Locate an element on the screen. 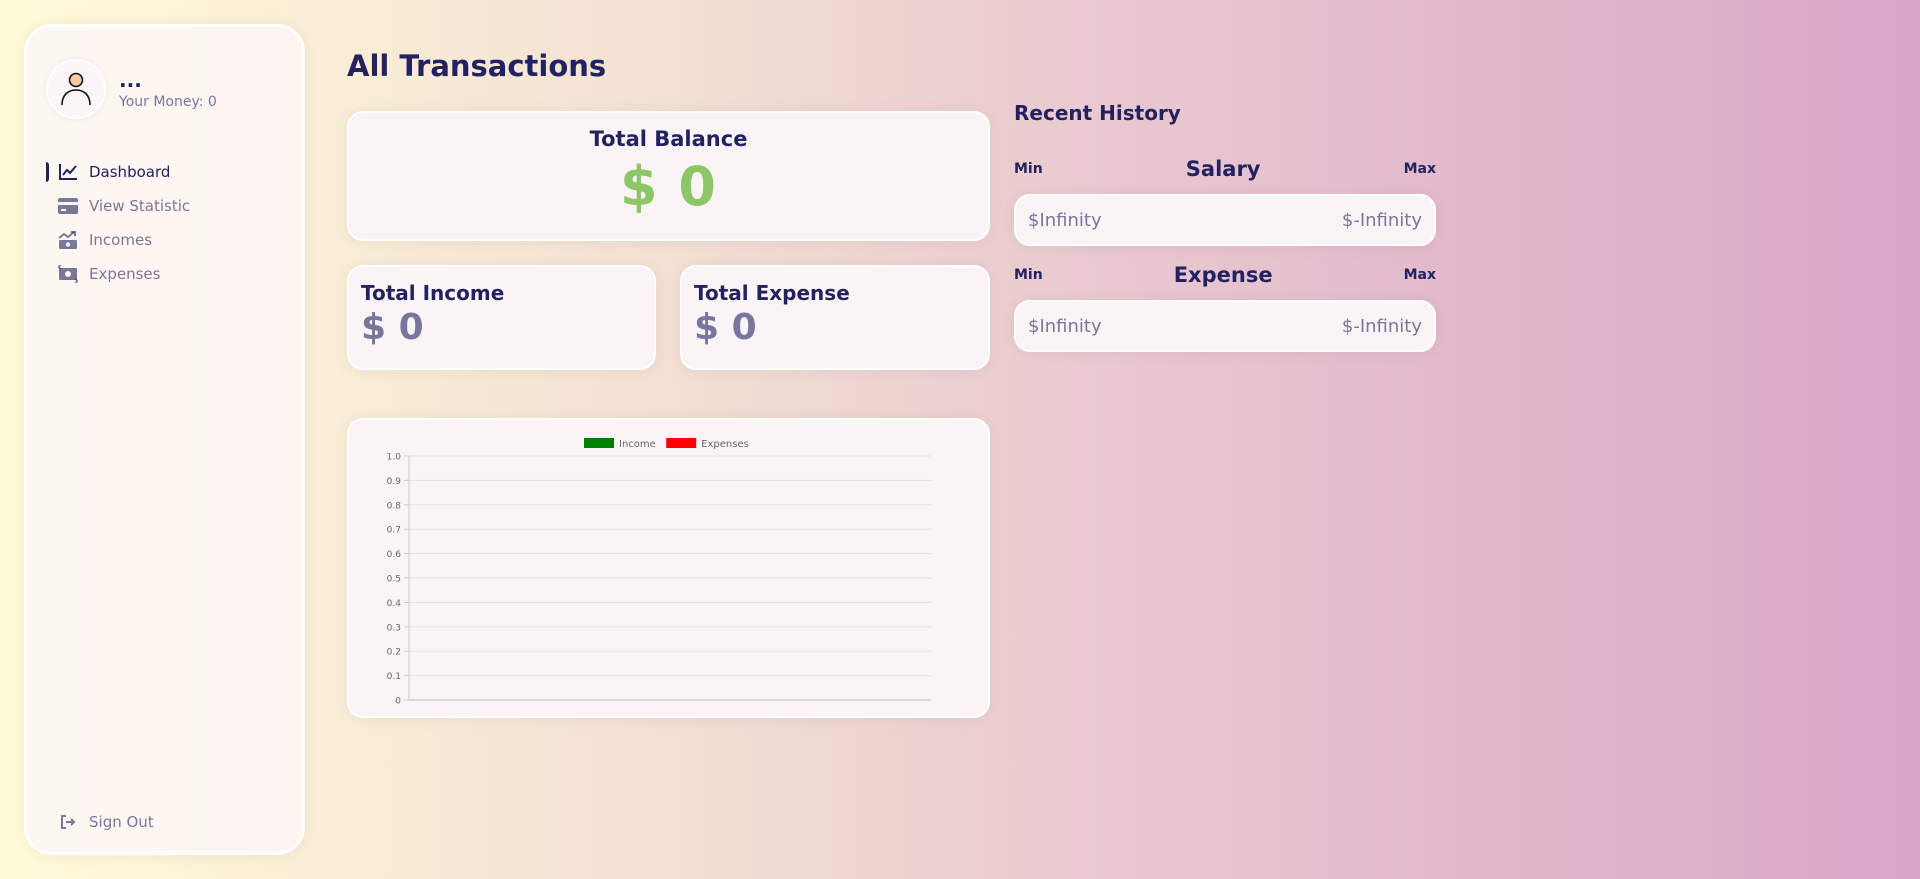 The image size is (1920, 879). sign-out-button: Sign Out is located at coordinates (106, 822).